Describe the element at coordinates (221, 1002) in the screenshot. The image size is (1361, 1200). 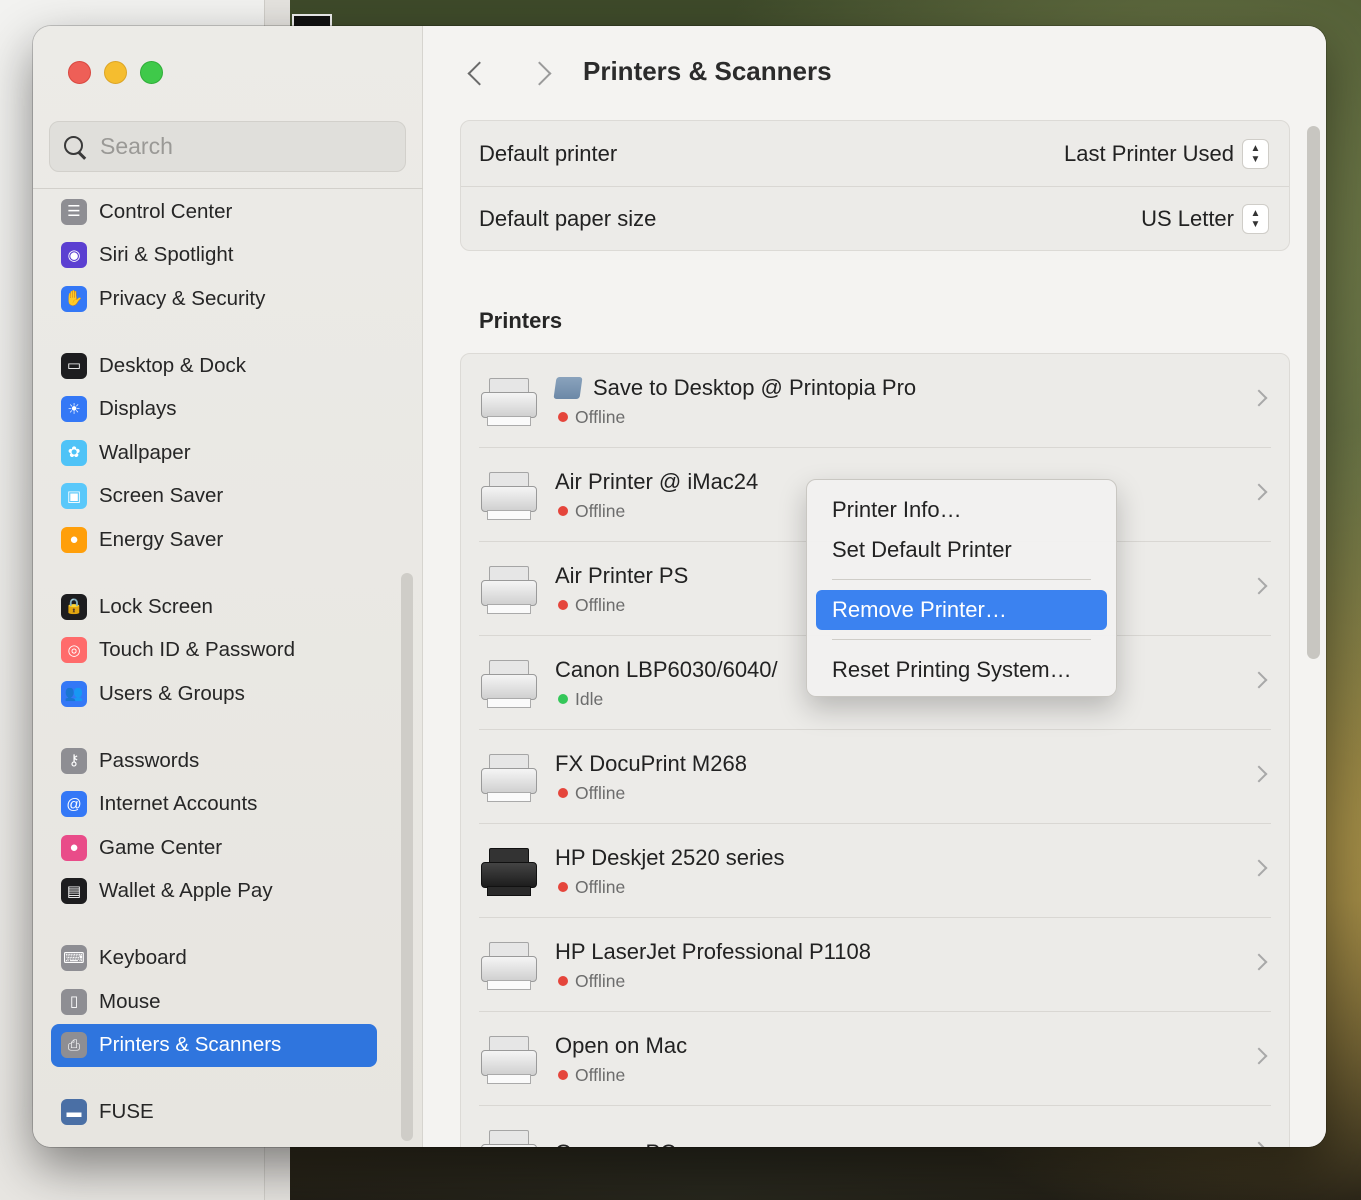
I see `sidebar-item-mouse: ▯ Mouse` at that location.